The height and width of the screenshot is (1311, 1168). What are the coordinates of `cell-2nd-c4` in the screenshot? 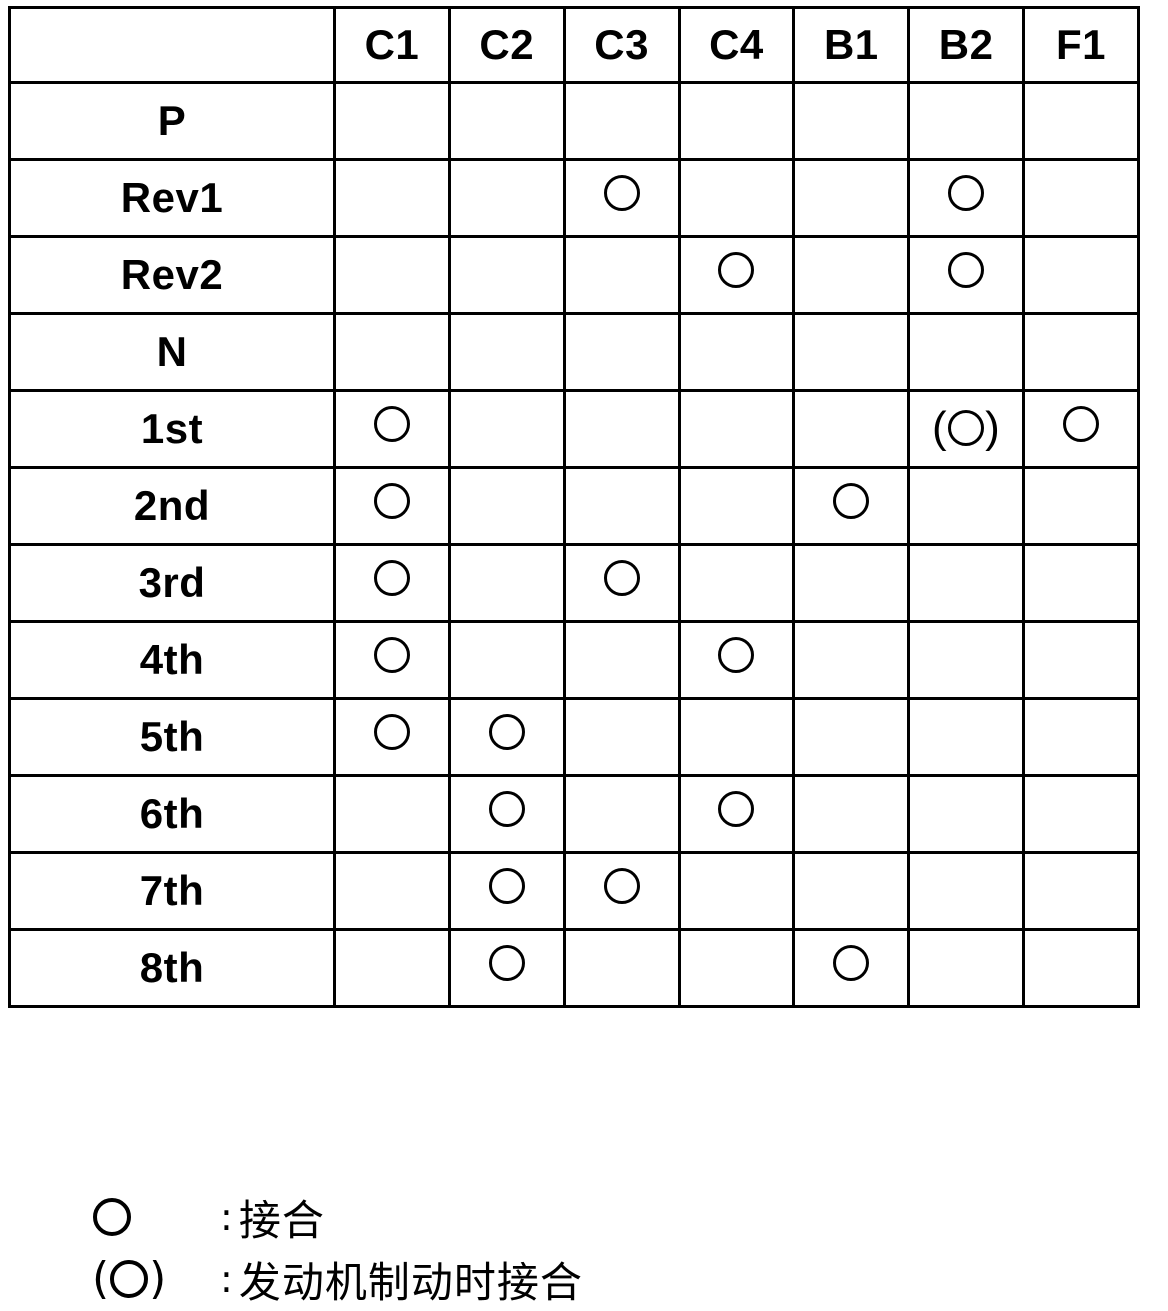 It's located at (736, 506).